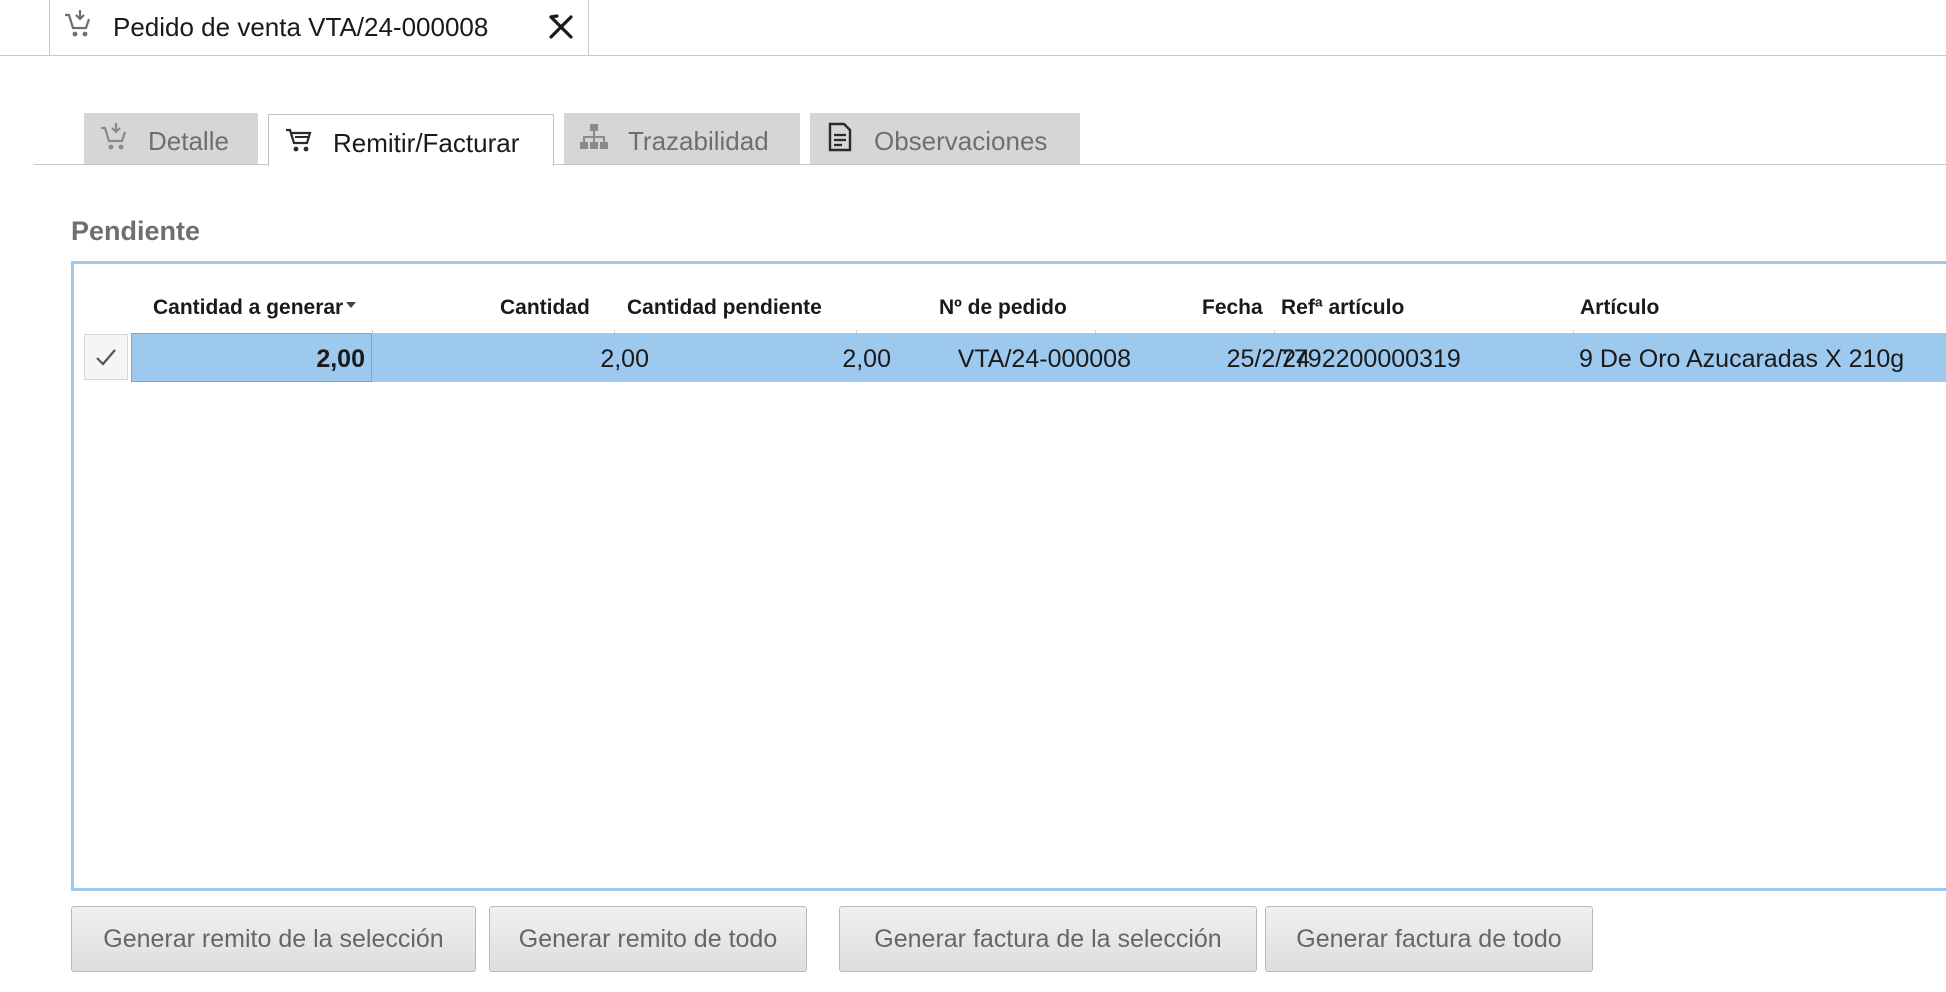  Describe the element at coordinates (188, 141) in the screenshot. I see `tab-detalle-label: Detalle` at that location.